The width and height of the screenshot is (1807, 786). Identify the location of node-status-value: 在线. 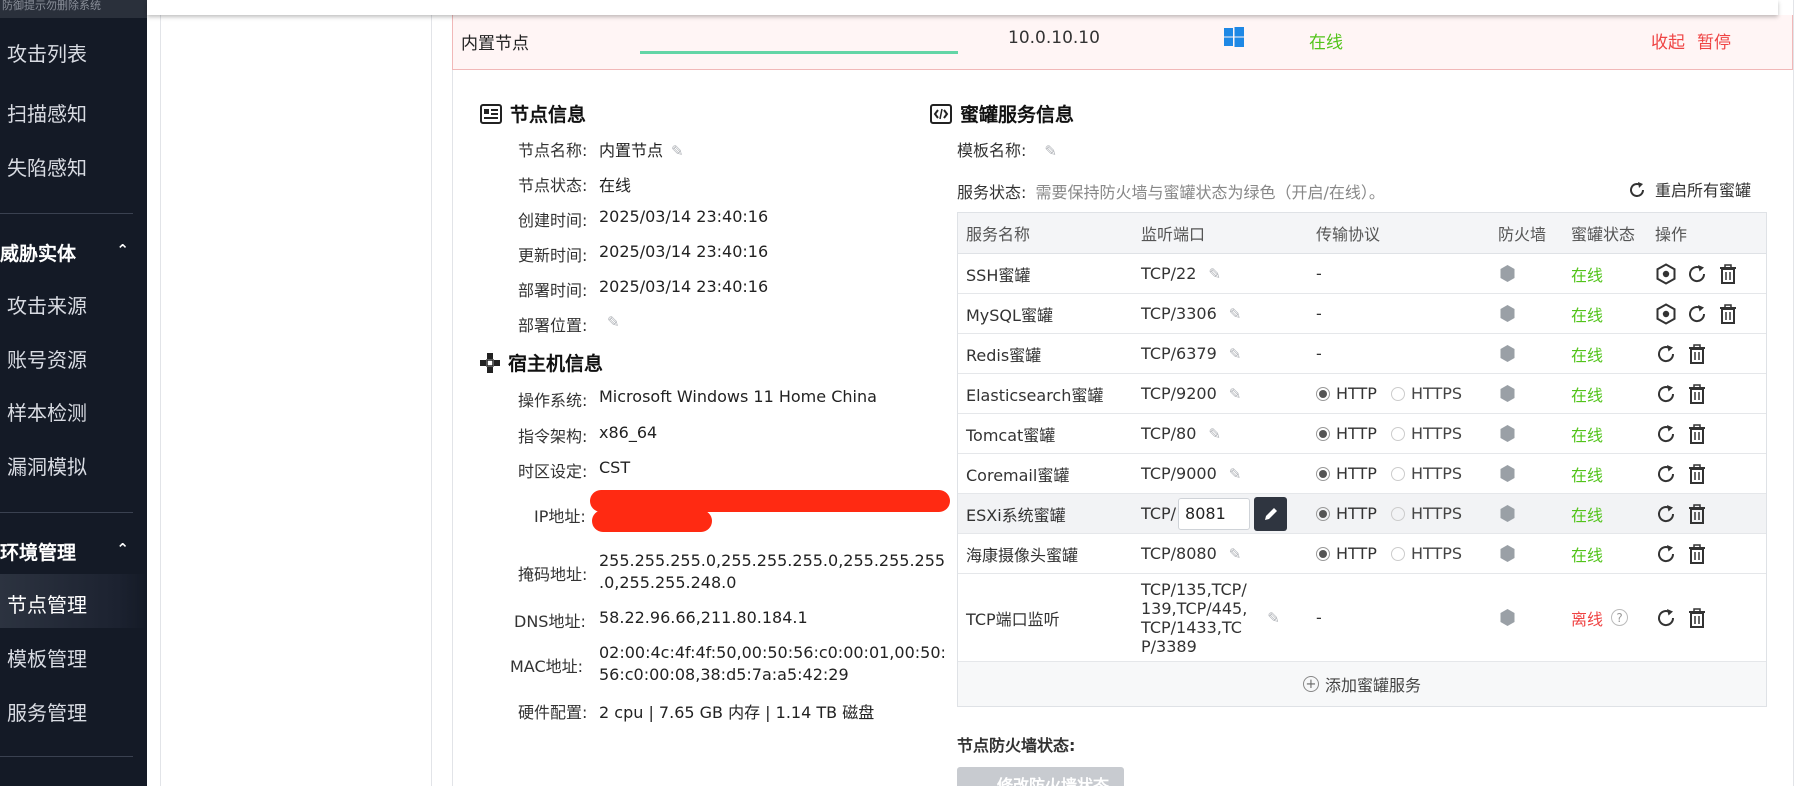
(615, 185).